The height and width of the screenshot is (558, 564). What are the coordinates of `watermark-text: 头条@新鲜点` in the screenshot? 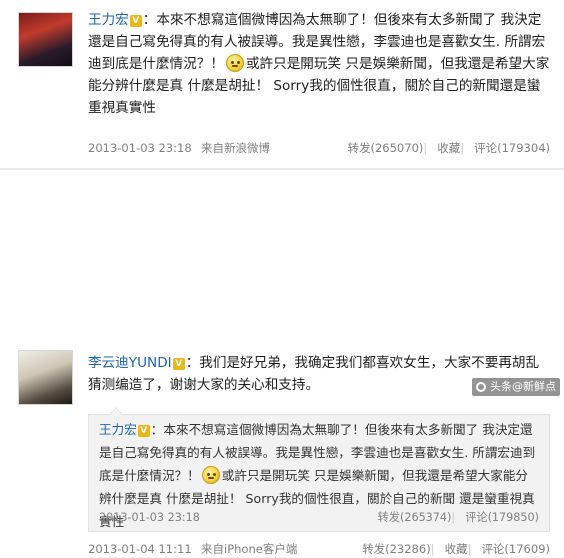 It's located at (523, 386).